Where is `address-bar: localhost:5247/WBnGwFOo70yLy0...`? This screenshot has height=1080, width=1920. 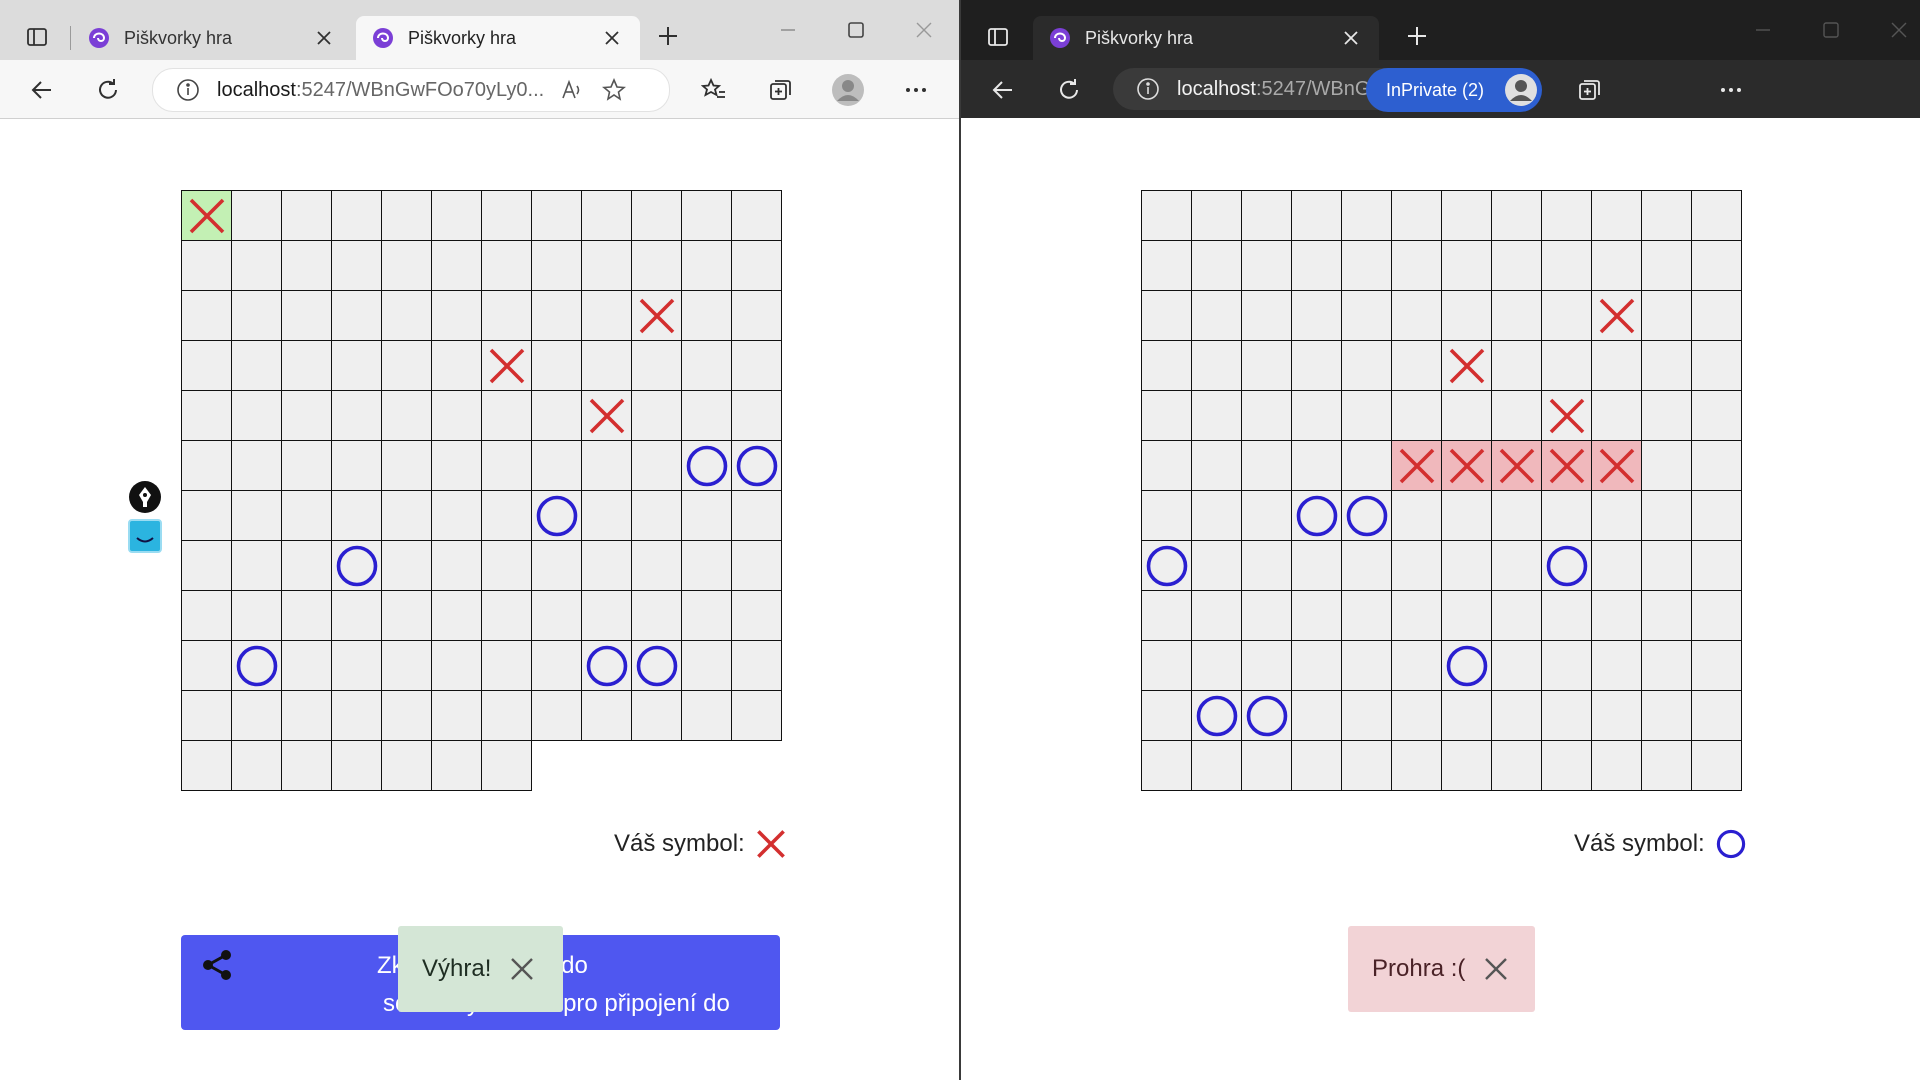 address-bar: localhost:5247/WBnGwFOo70yLy0... is located at coordinates (411, 90).